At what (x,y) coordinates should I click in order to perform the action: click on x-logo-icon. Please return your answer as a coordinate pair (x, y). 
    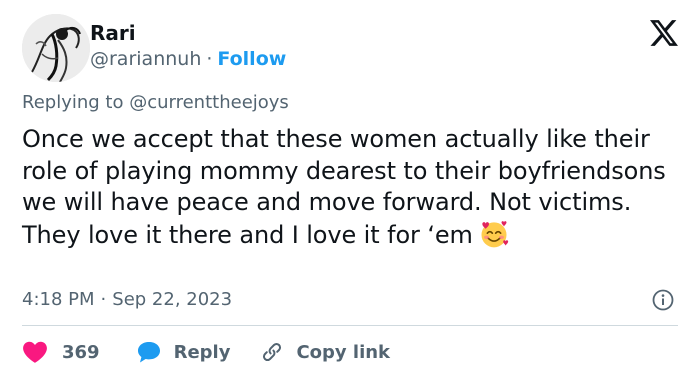
    Looking at the image, I should click on (664, 33).